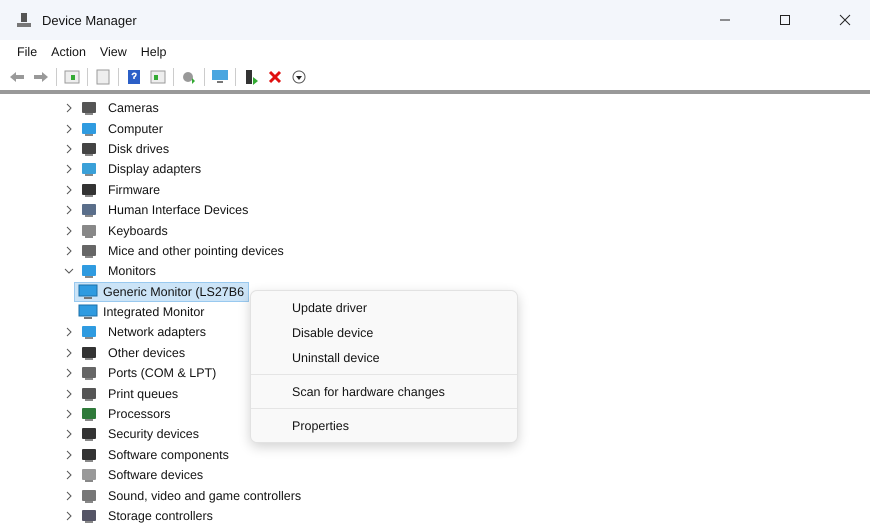  What do you see at coordinates (69, 271) in the screenshot?
I see `collapse-chevron-icon` at bounding box center [69, 271].